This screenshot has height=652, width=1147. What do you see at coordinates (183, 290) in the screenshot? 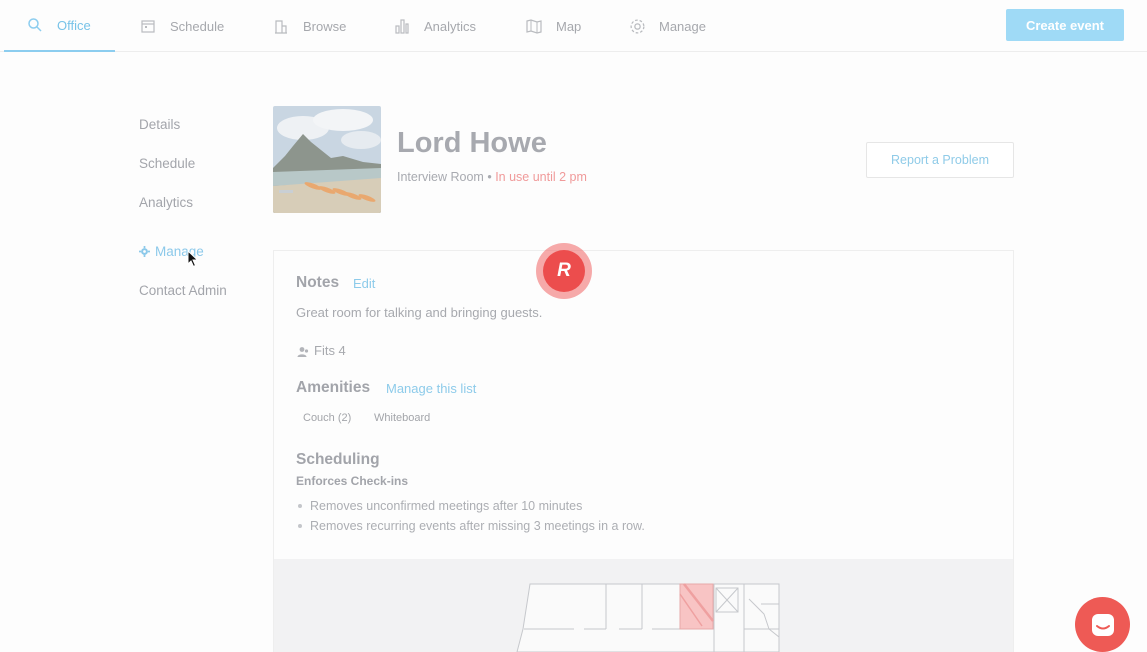
I see `sidebar-item-contact-admin: Contact Admin` at bounding box center [183, 290].